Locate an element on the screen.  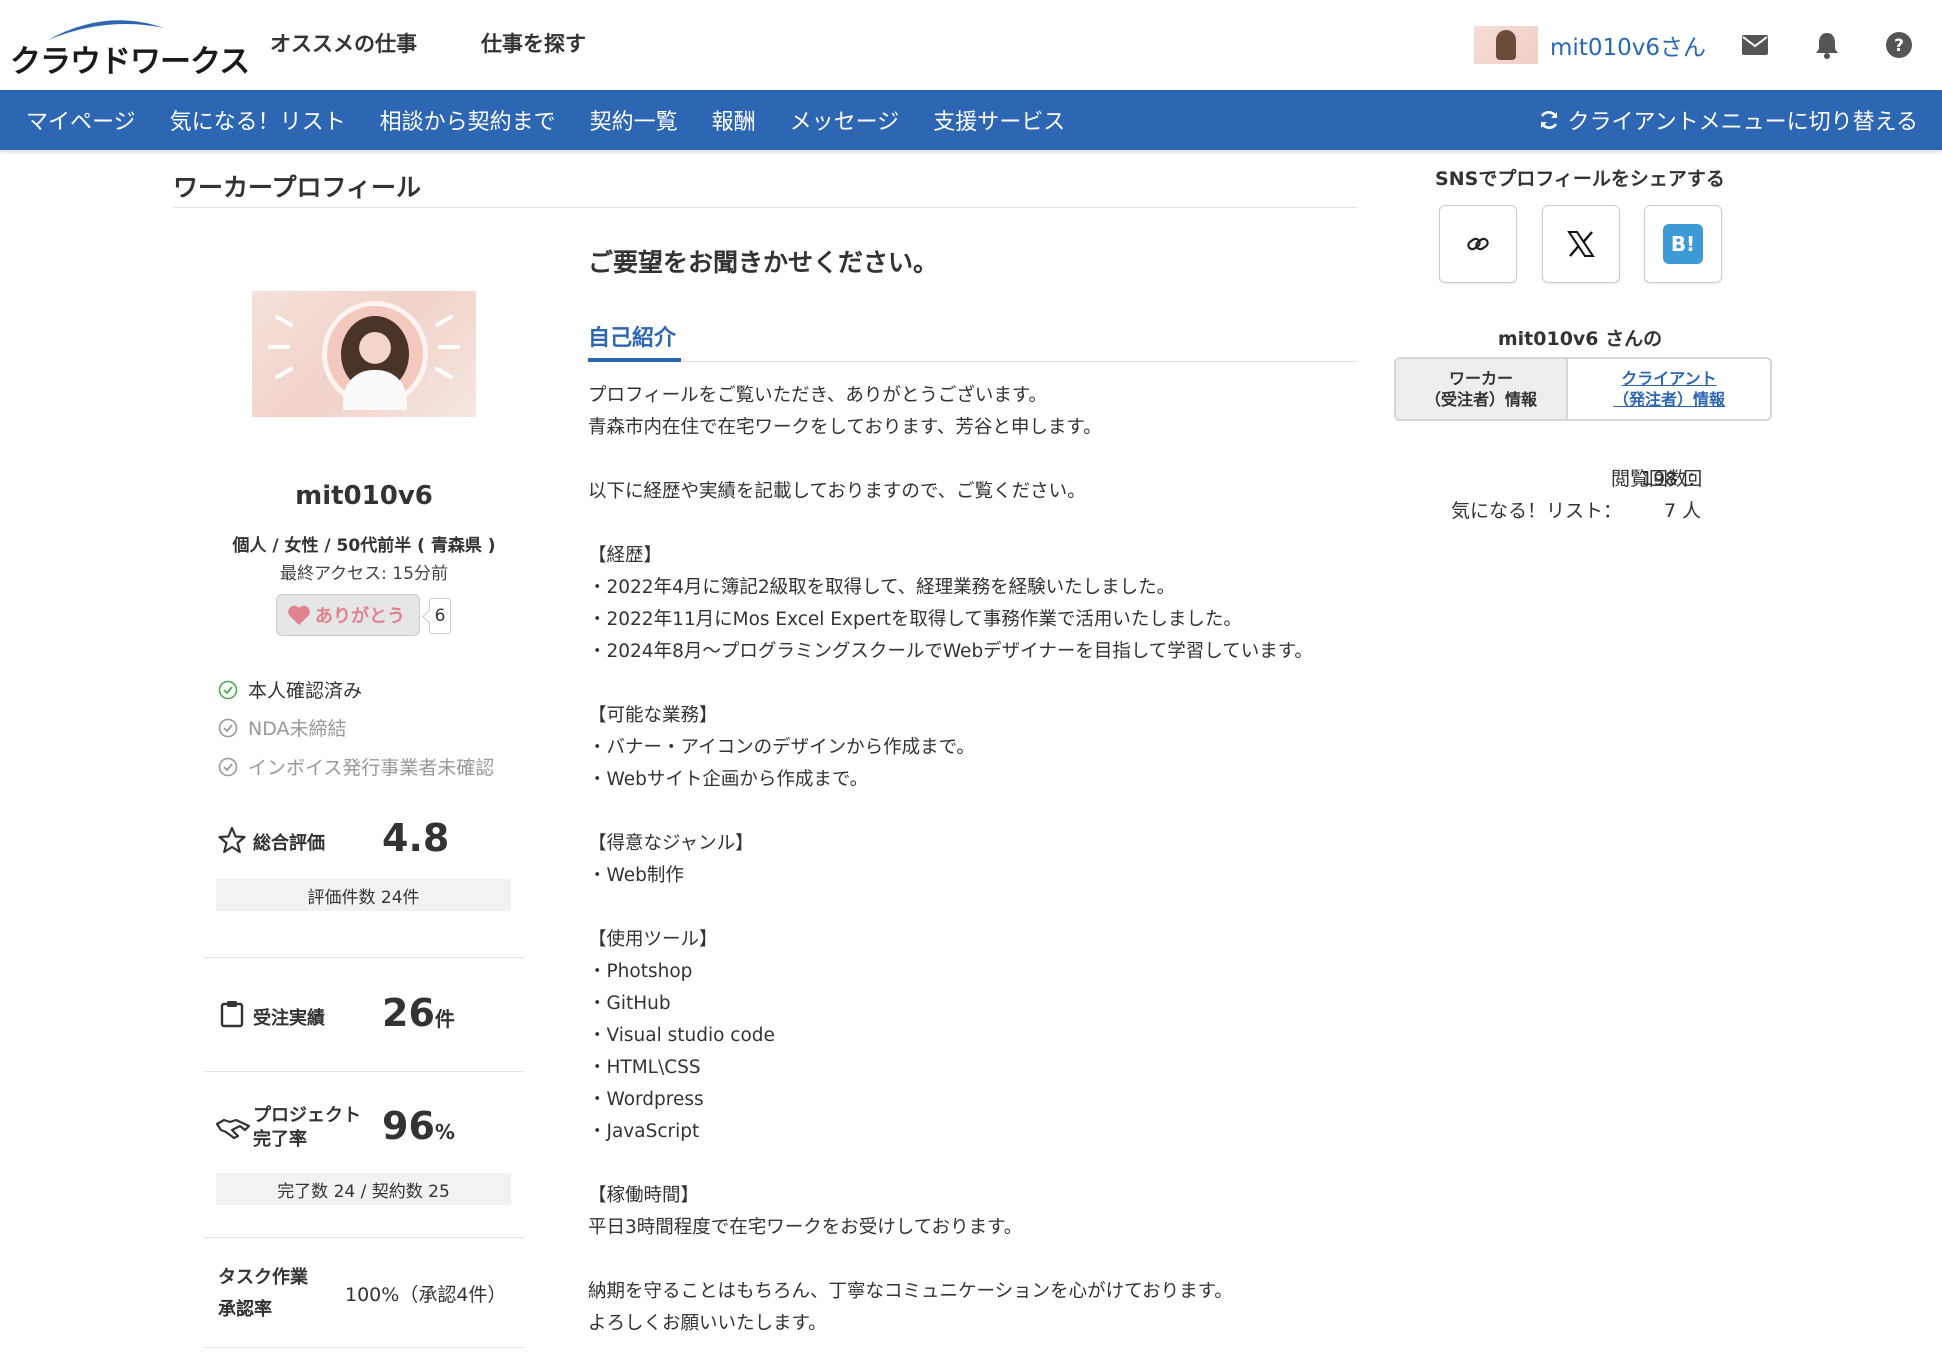
profile-meta: 個人 / 女性 / 50代前半 ( 青森県 ) is located at coordinates (364, 546).